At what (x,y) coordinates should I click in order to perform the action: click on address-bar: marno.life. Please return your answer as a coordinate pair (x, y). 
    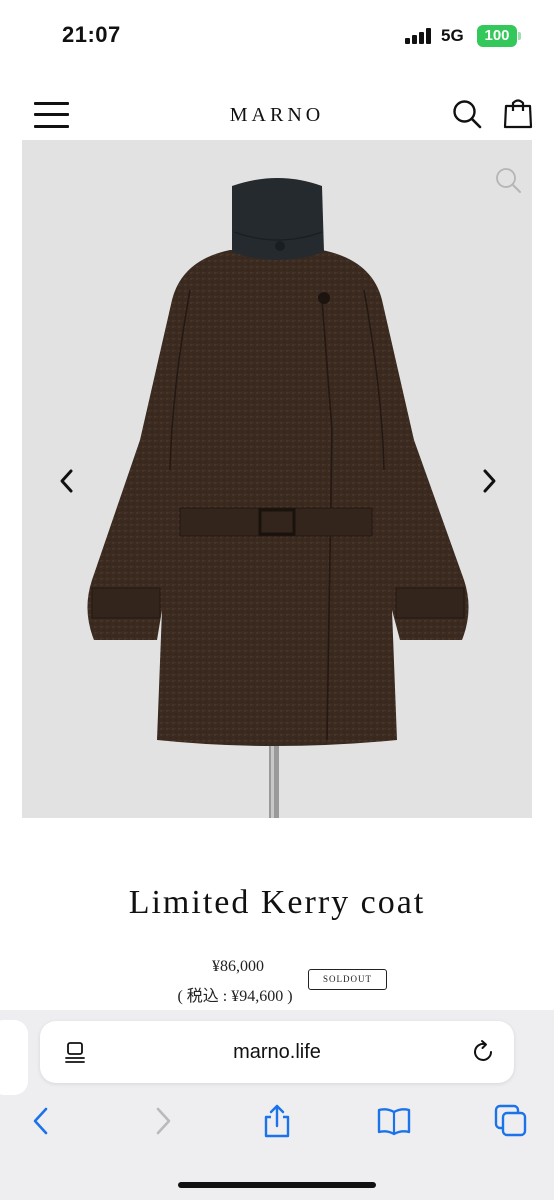
    Looking at the image, I should click on (277, 1052).